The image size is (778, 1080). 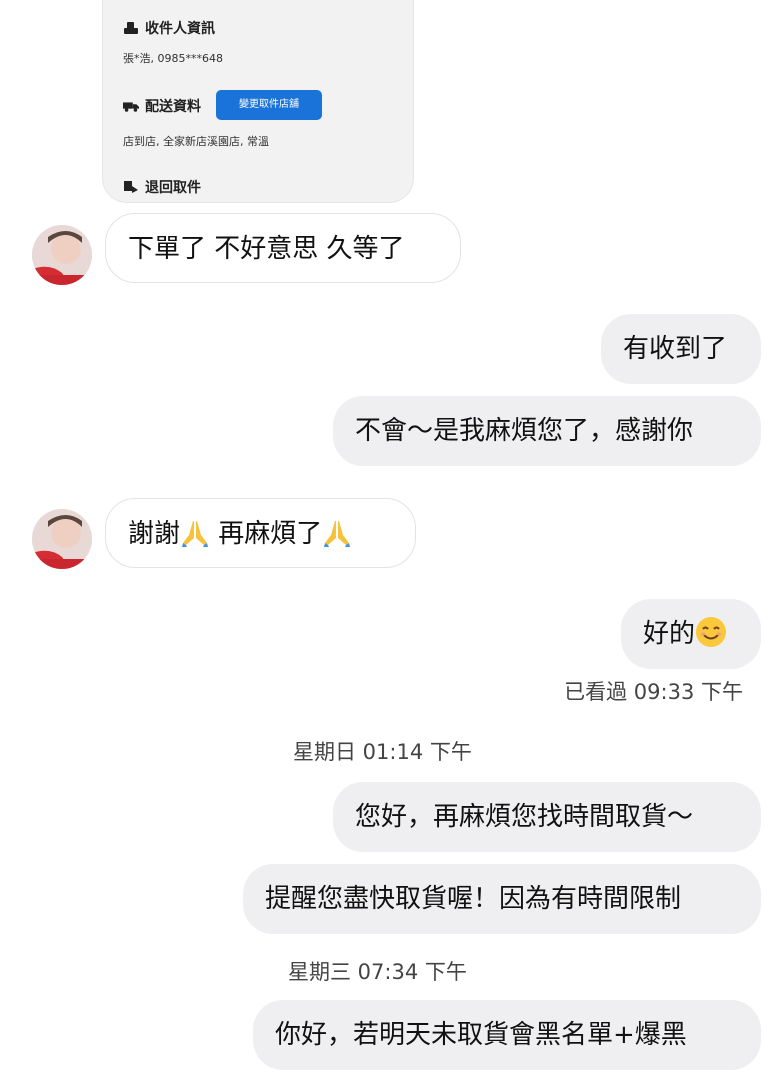 What do you see at coordinates (675, 349) in the screenshot?
I see `message-text: 有收到了` at bounding box center [675, 349].